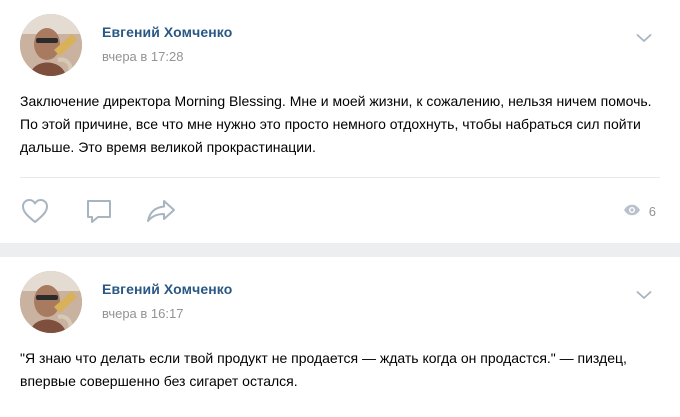 This screenshot has width=680, height=417. I want to click on post-actions-bar: 6, so click(340, 210).